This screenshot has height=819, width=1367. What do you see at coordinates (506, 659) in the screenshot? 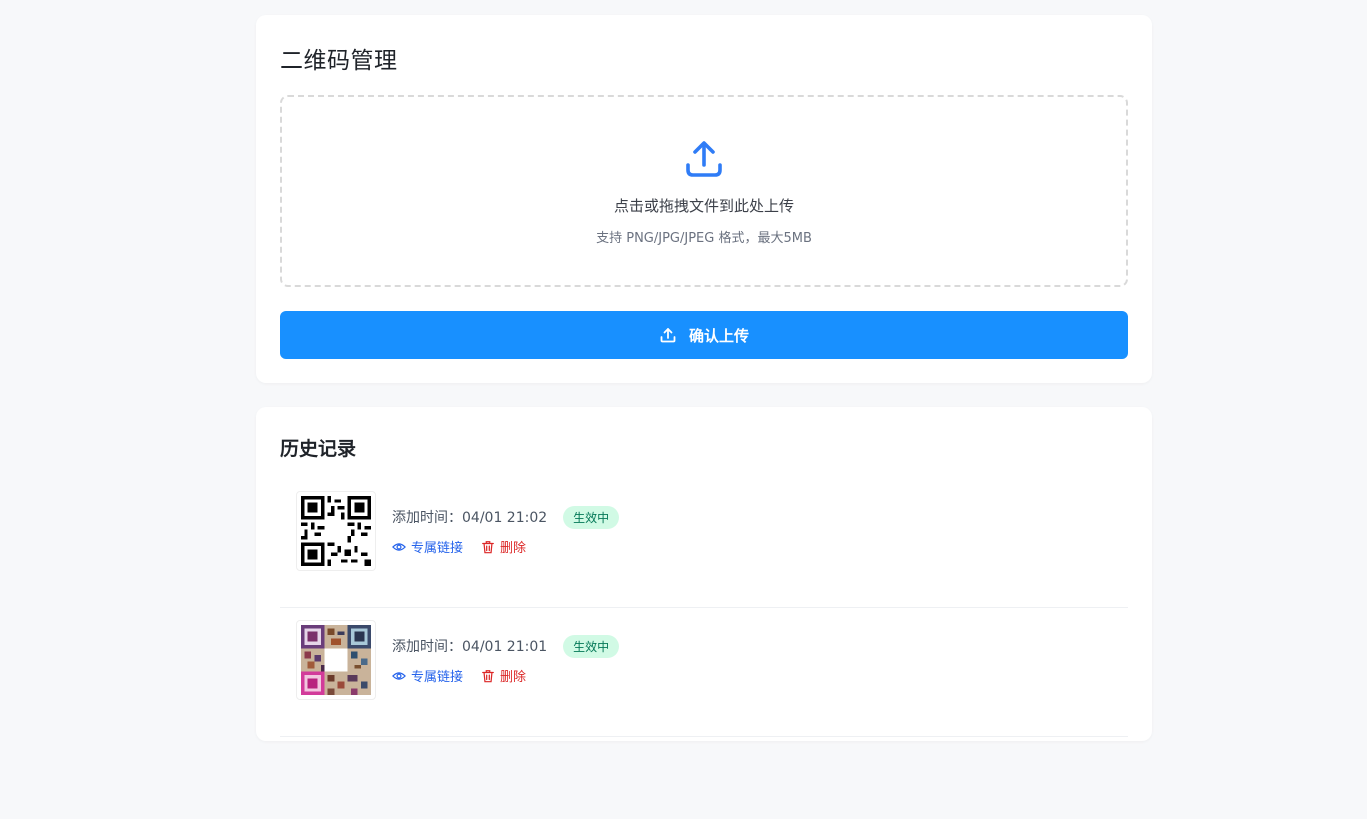
I see `history-item-info: 添加时间：04/01 21:01 生效中 专属链接 删除` at bounding box center [506, 659].